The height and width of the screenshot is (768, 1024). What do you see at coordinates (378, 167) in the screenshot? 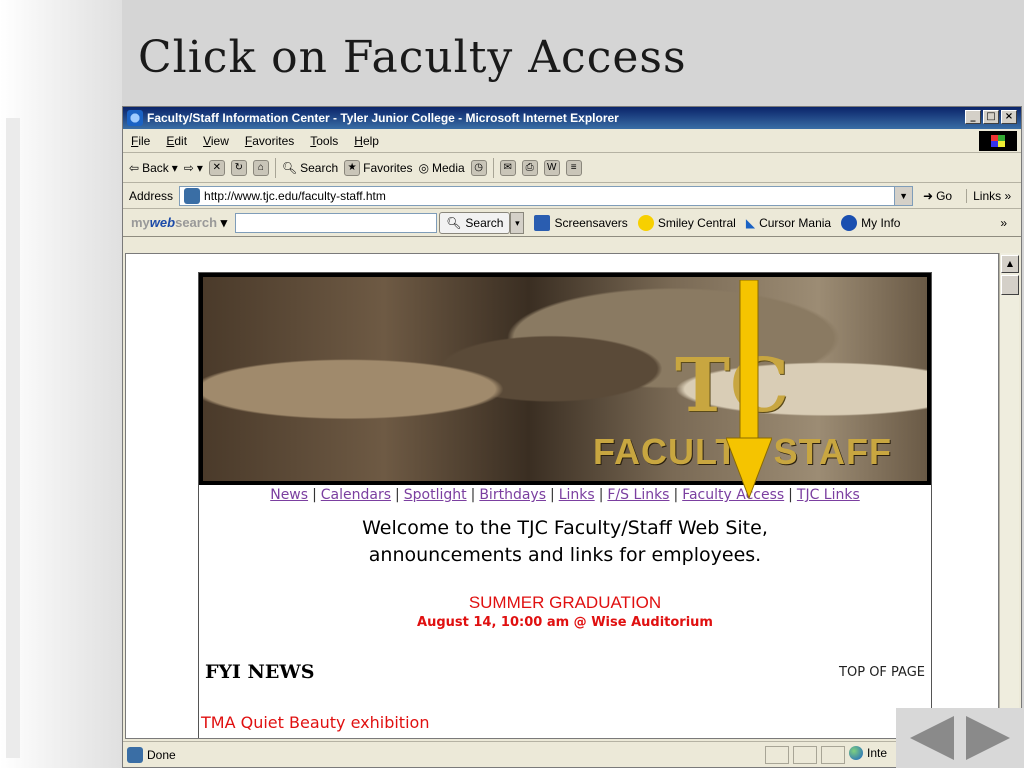
I see `favorites-button: ★ Favorites` at bounding box center [378, 167].